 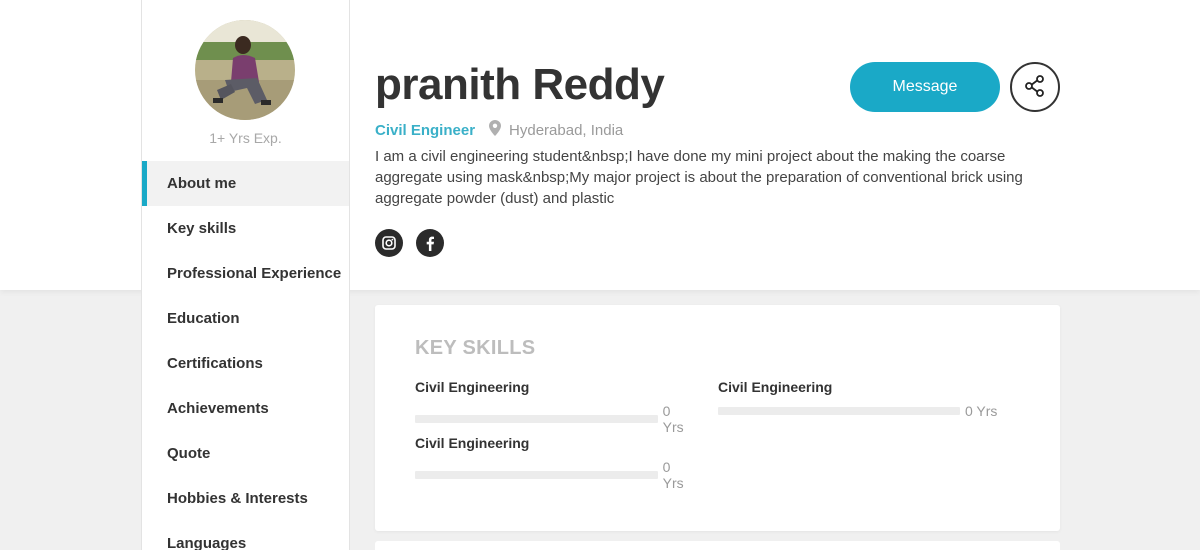 What do you see at coordinates (475, 348) in the screenshot?
I see `key-skills-title: KEY SKILLS` at bounding box center [475, 348].